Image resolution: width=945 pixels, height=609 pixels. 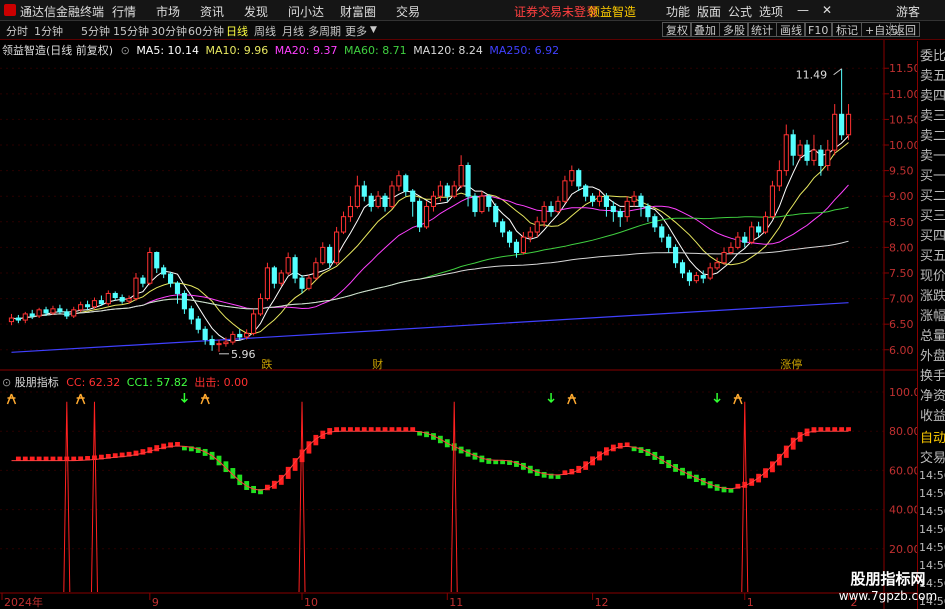 I want to click on minimize-icon: —, so click(x=803, y=10).